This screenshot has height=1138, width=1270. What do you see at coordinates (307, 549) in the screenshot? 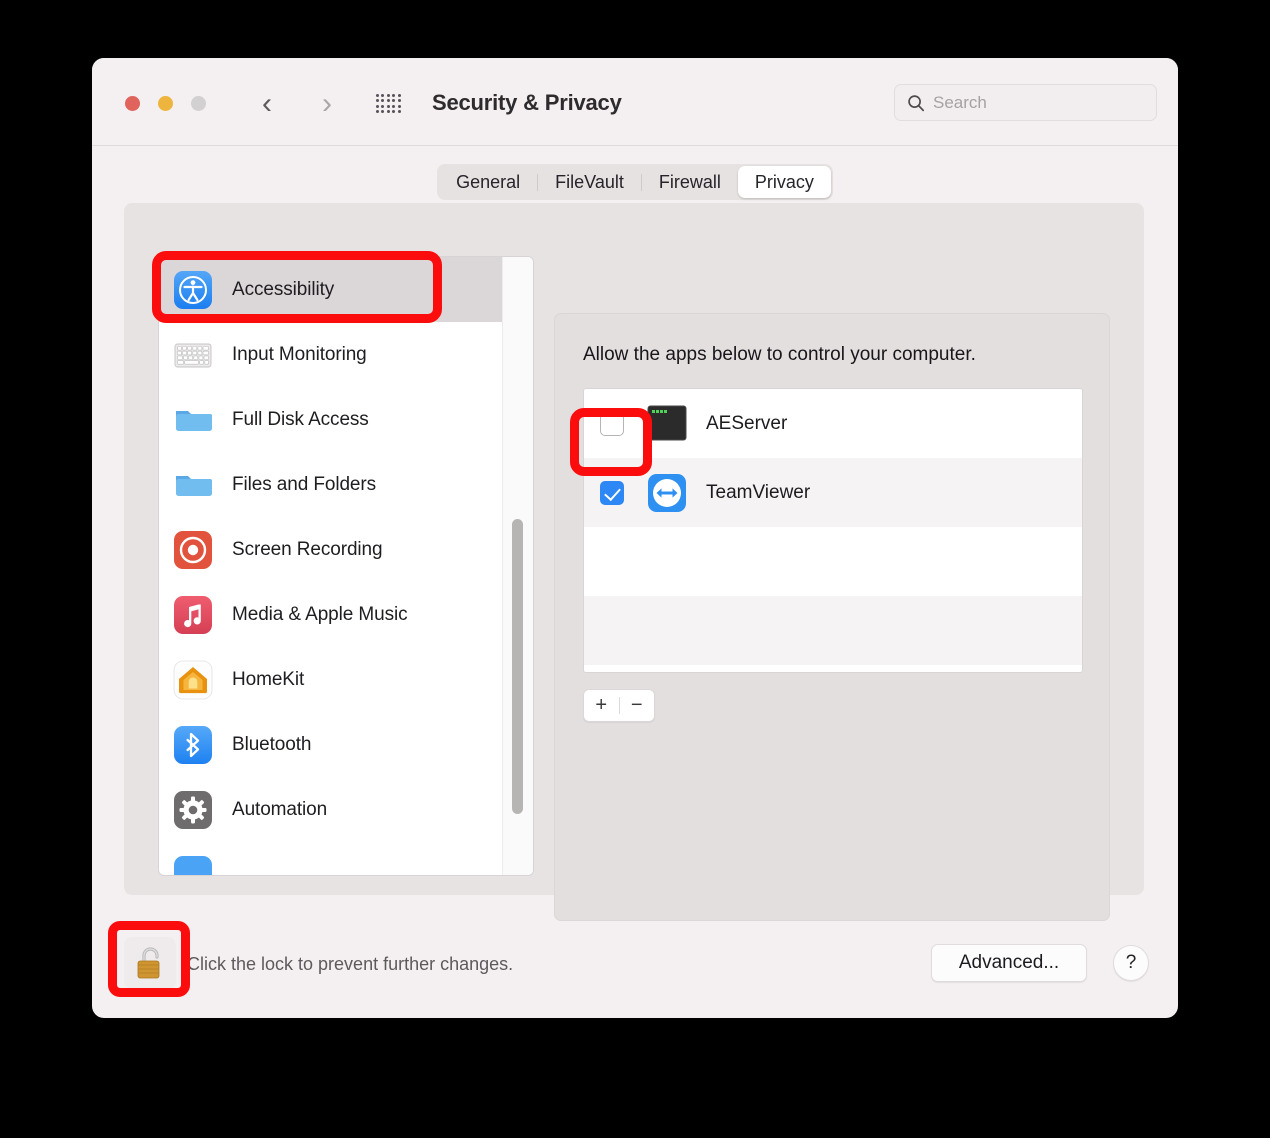
I see `sidebar-item-label: Screen Recording` at bounding box center [307, 549].